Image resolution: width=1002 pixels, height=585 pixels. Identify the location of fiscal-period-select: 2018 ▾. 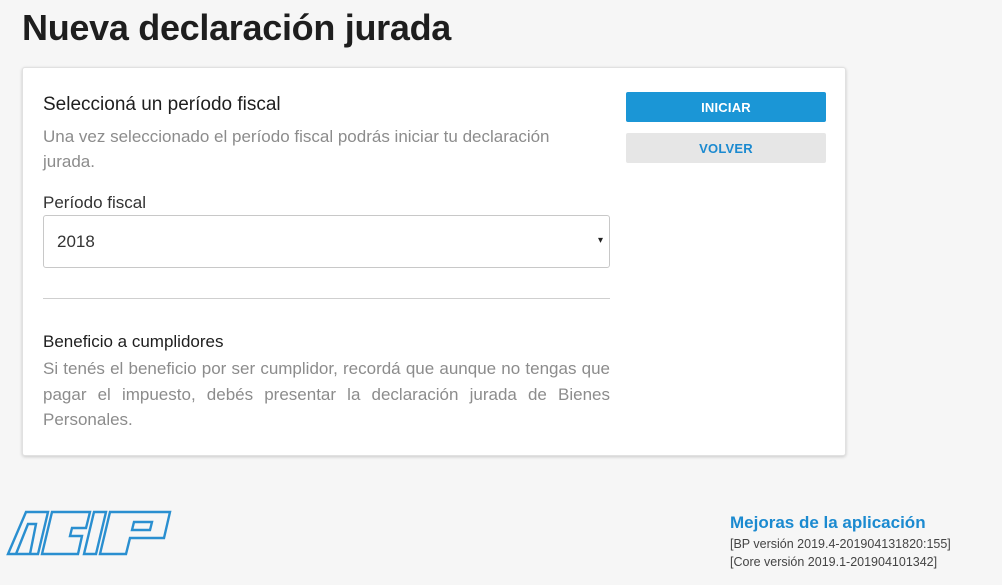
(326, 241).